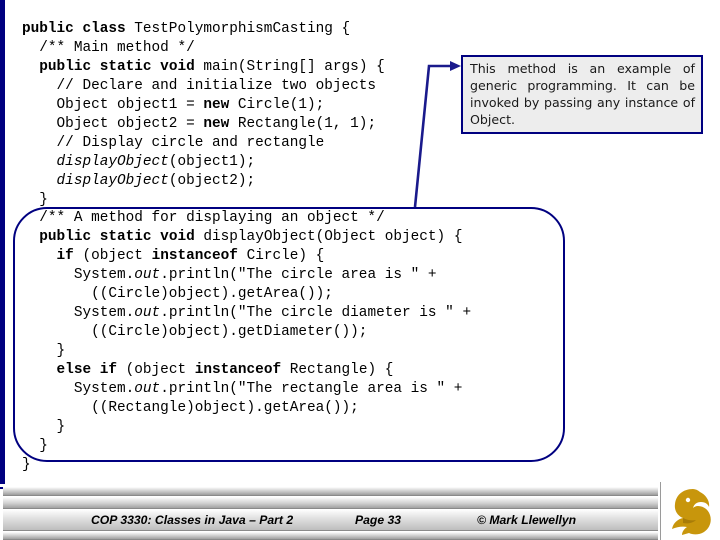 This screenshot has height=540, width=720. I want to click on code-token: ((Circle)object).getArea());, so click(177, 294).